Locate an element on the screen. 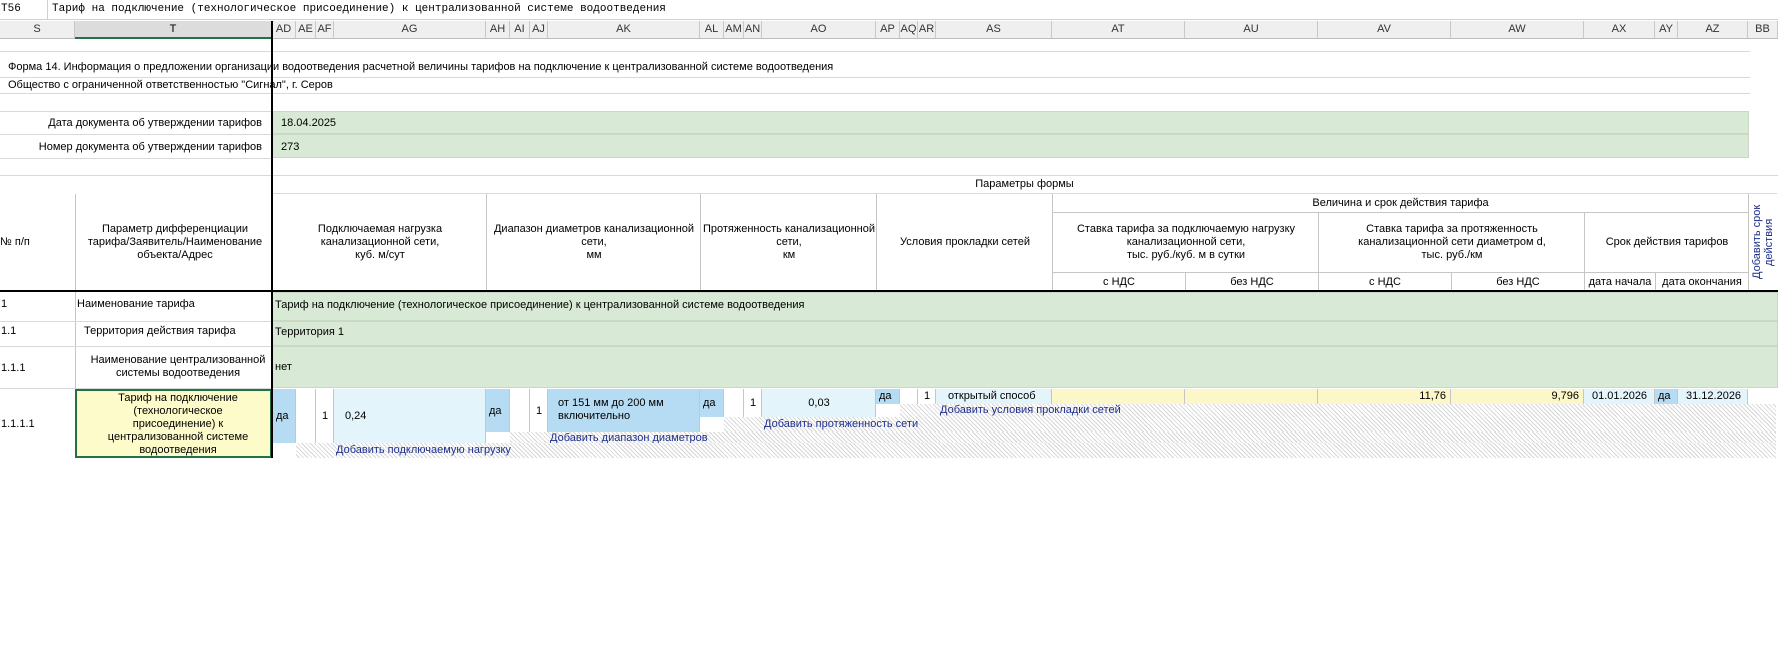  conditions-flag-value: да is located at coordinates (885, 396).